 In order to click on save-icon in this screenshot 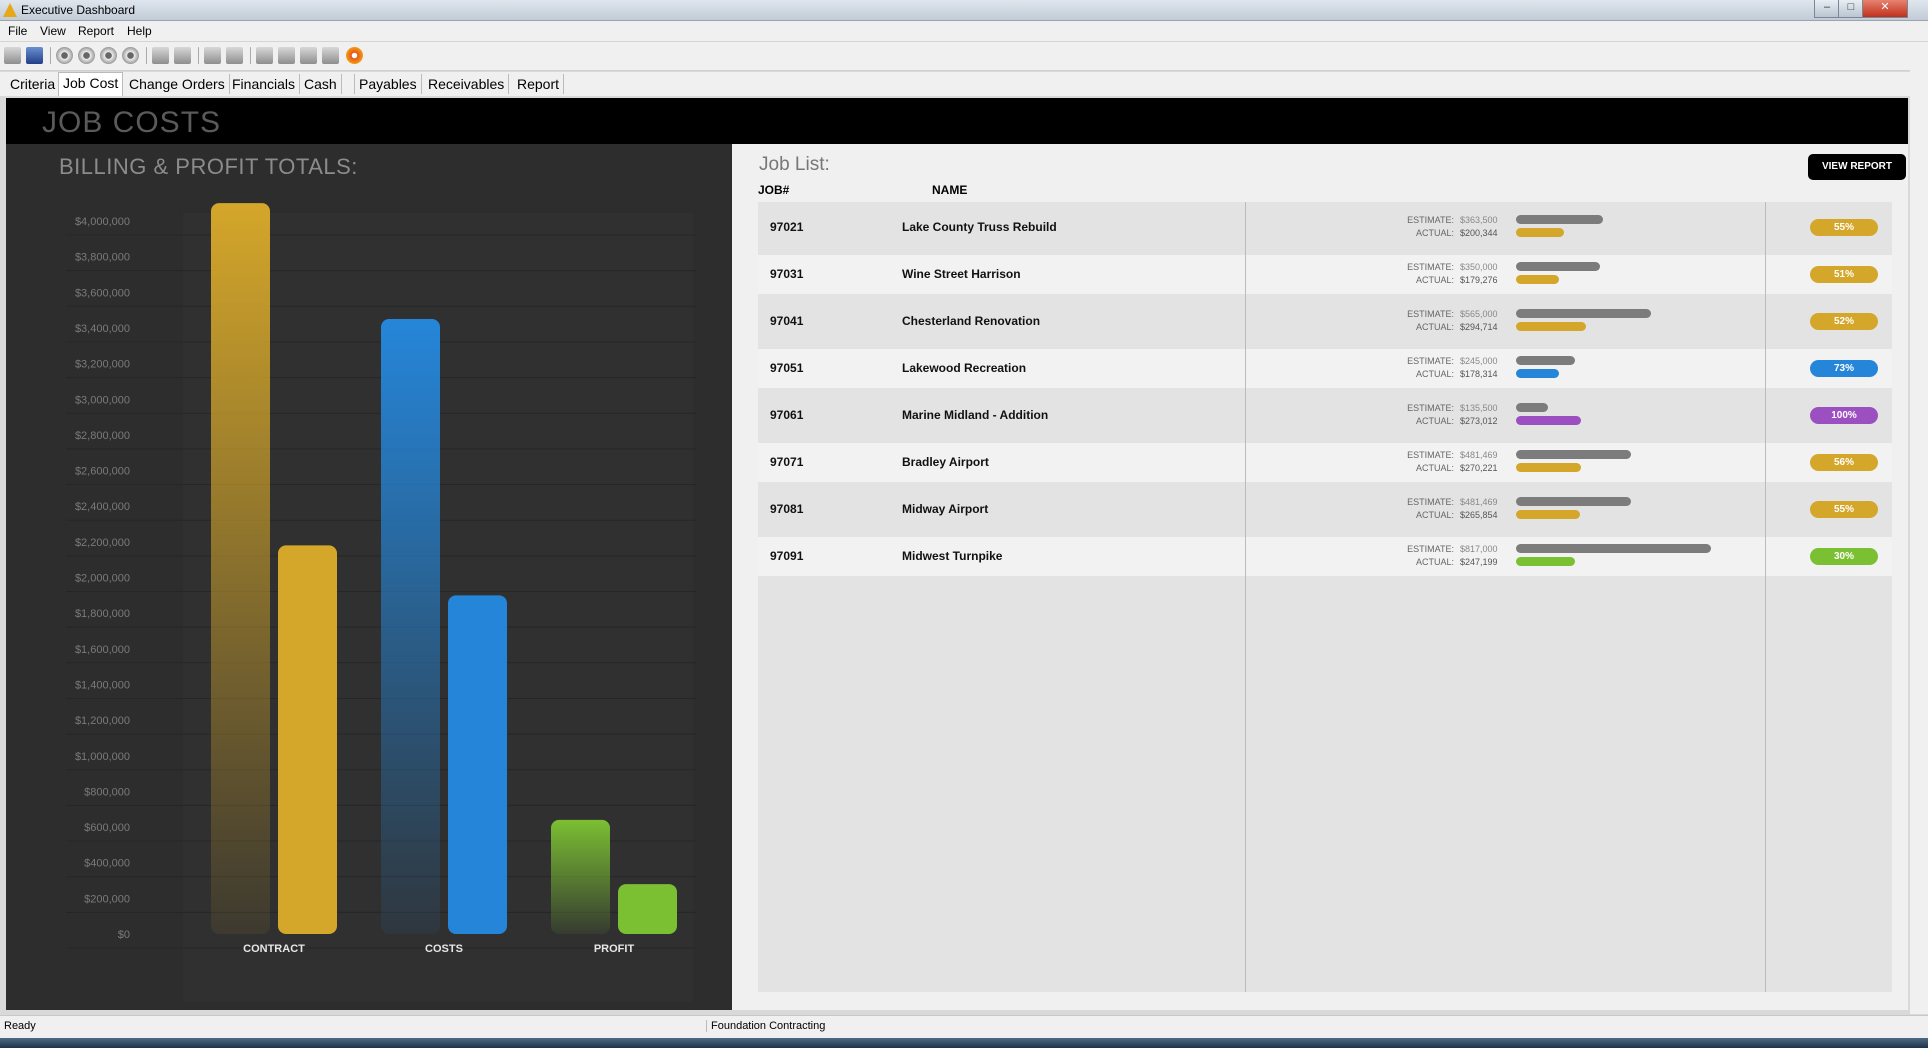, I will do `click(34, 55)`.